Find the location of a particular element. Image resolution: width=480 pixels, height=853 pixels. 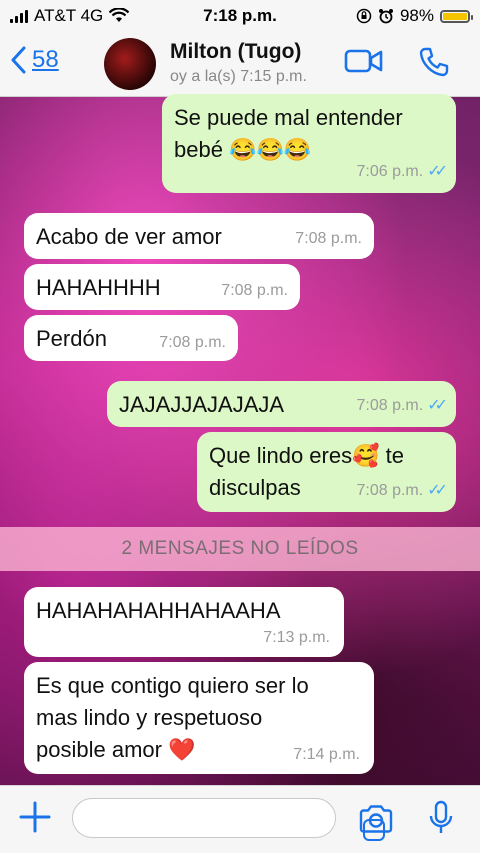

composer-bar is located at coordinates (240, 819).